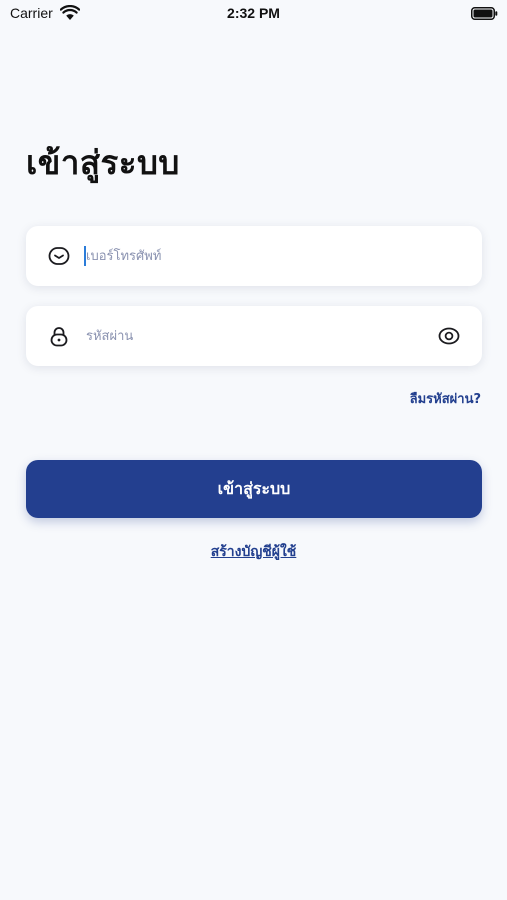  Describe the element at coordinates (103, 162) in the screenshot. I see `page-title: เข้าสู่ระบบ` at that location.